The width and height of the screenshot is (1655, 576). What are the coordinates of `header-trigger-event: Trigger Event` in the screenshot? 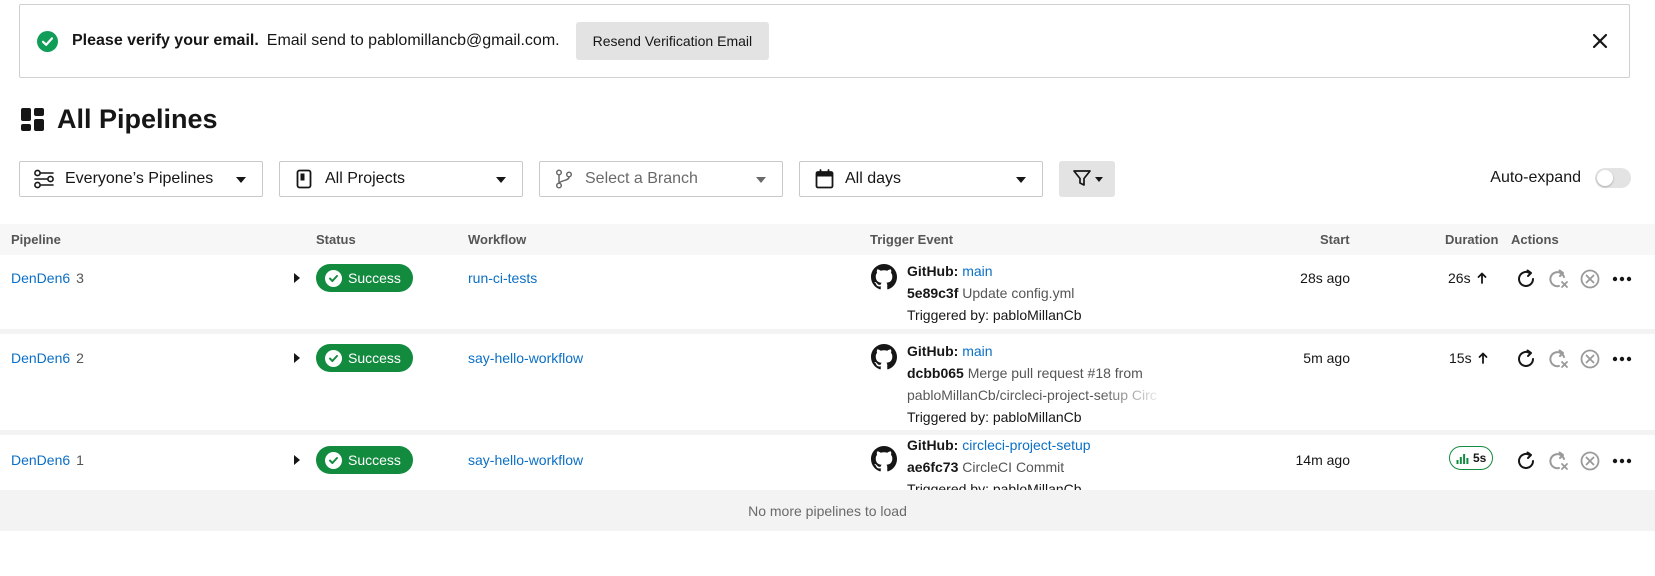 It's located at (912, 239).